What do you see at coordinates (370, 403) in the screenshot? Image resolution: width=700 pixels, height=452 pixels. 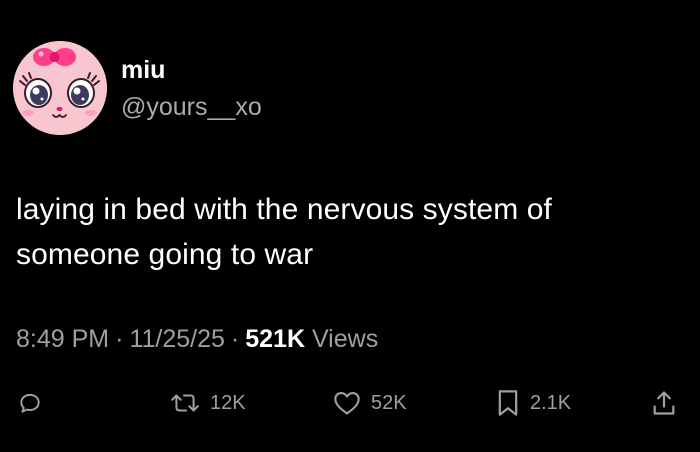 I see `like-button: 52K` at bounding box center [370, 403].